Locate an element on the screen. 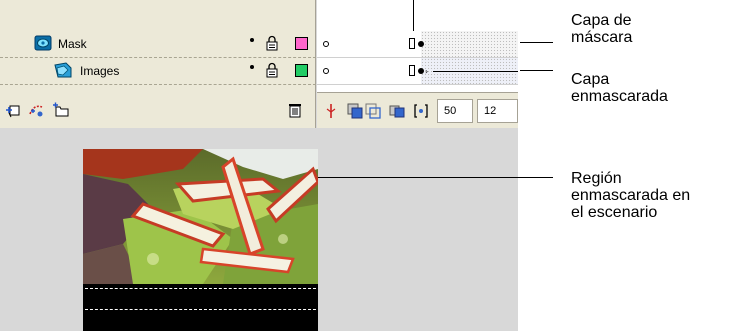 This screenshot has height=331, width=734. callout-masked-layer: Capa enmascarada is located at coordinates (619, 88).